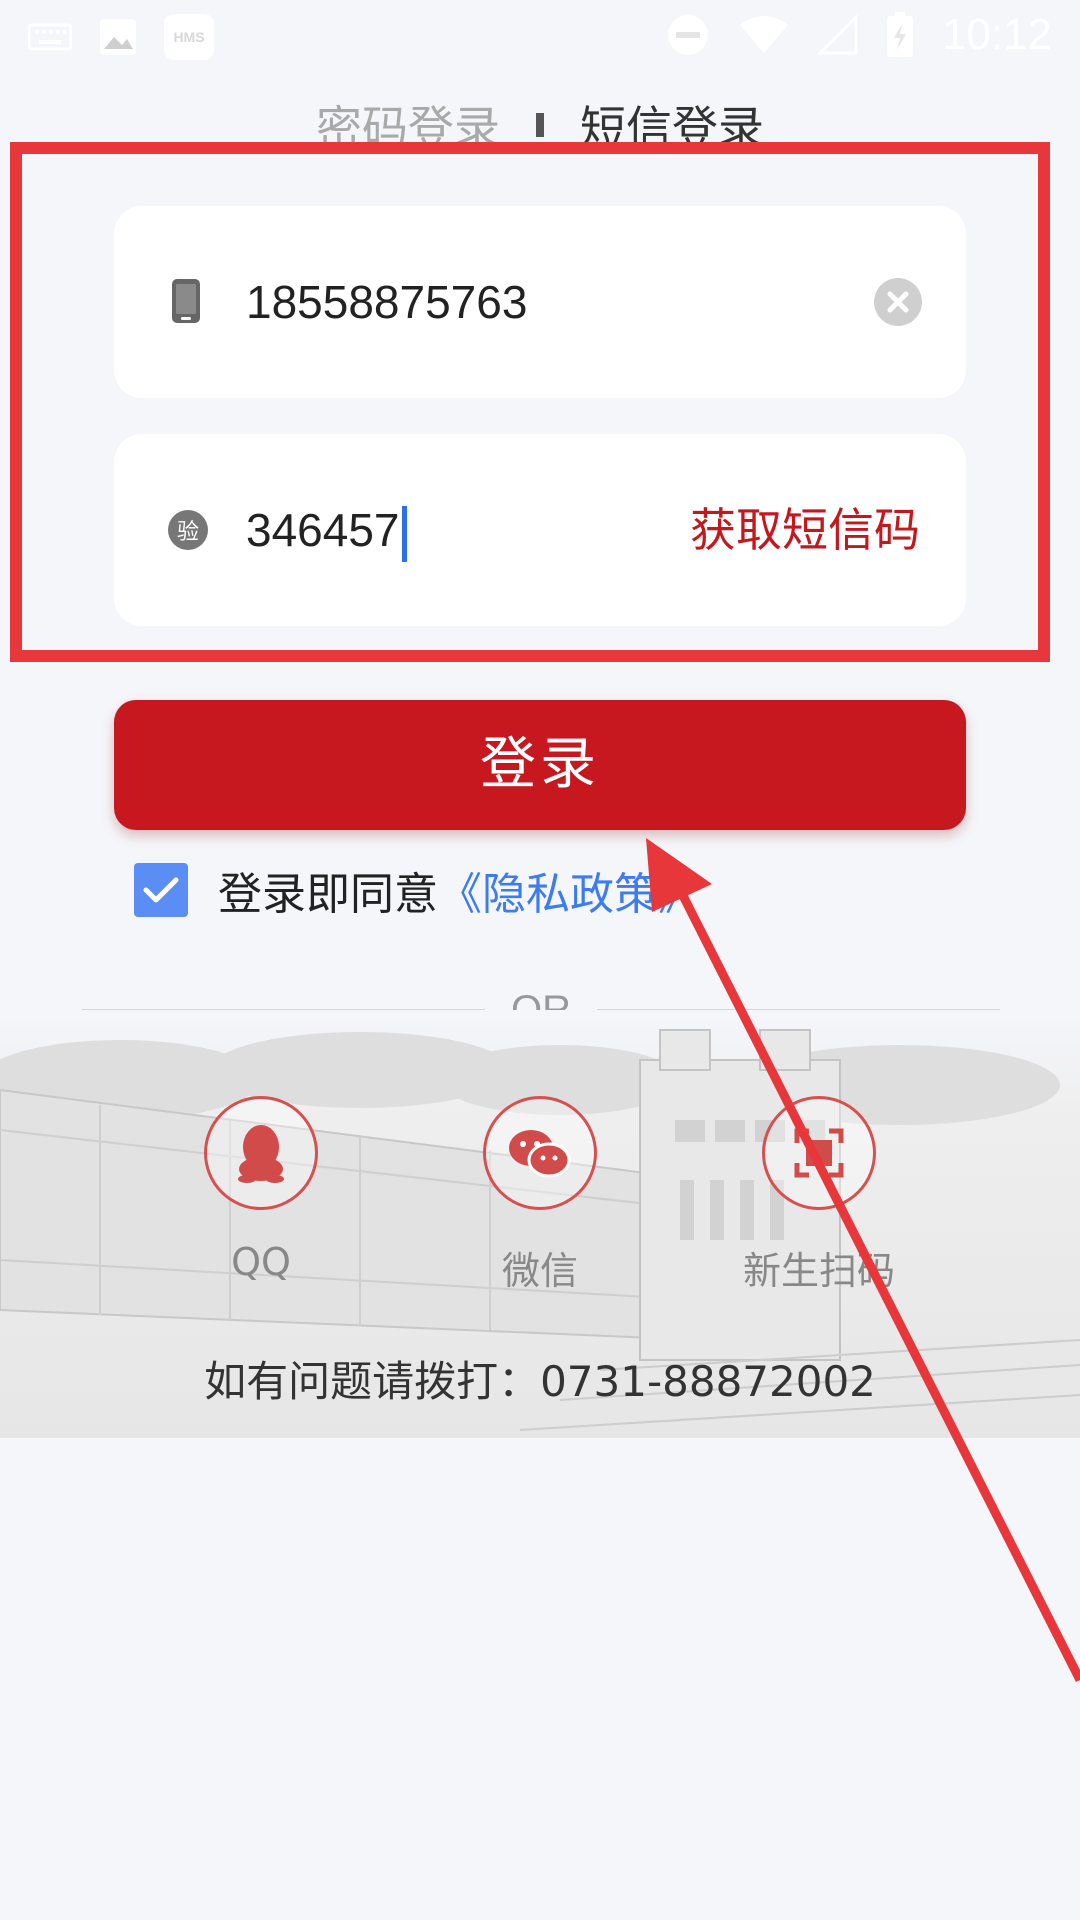 Image resolution: width=1080 pixels, height=1920 pixels. Describe the element at coordinates (837, 35) in the screenshot. I see `no-signal-icon` at that location.